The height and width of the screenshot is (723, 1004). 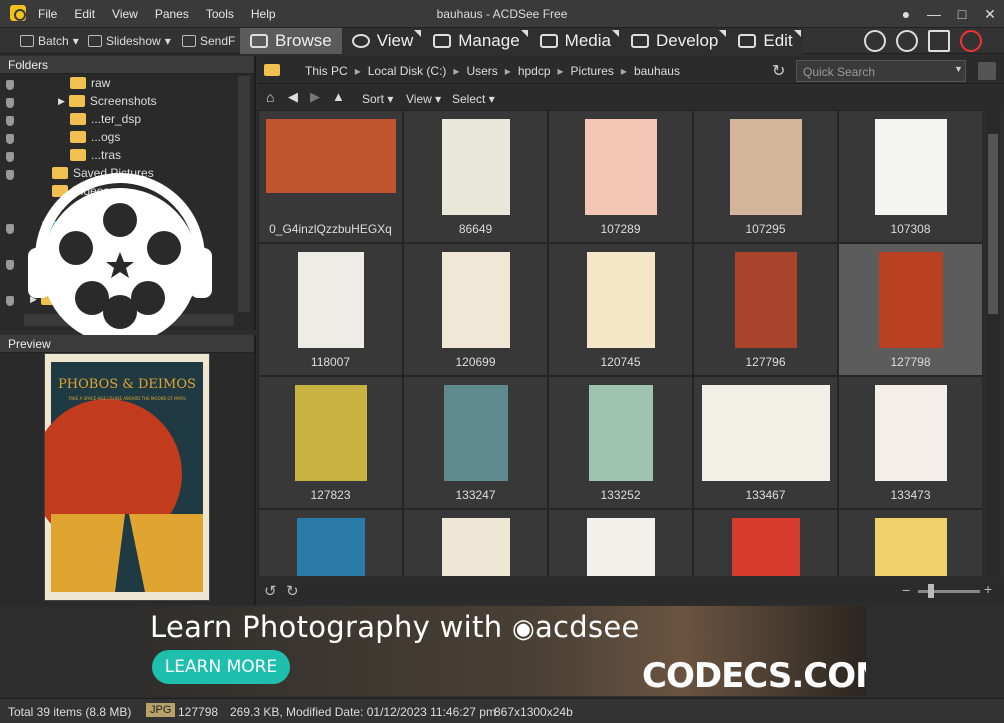 What do you see at coordinates (419, 99) in the screenshot?
I see `view-label: View` at bounding box center [419, 99].